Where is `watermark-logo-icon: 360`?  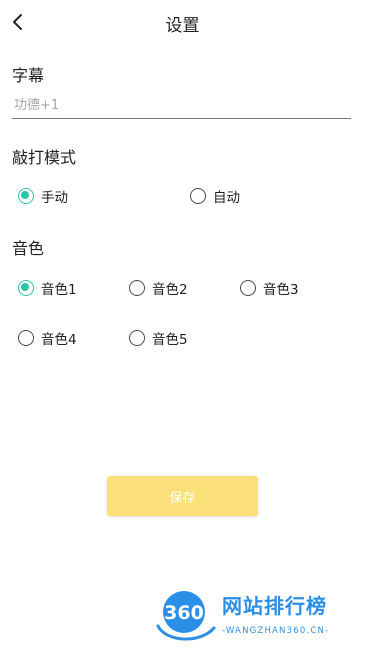
watermark-logo-icon: 360 is located at coordinates (186, 616).